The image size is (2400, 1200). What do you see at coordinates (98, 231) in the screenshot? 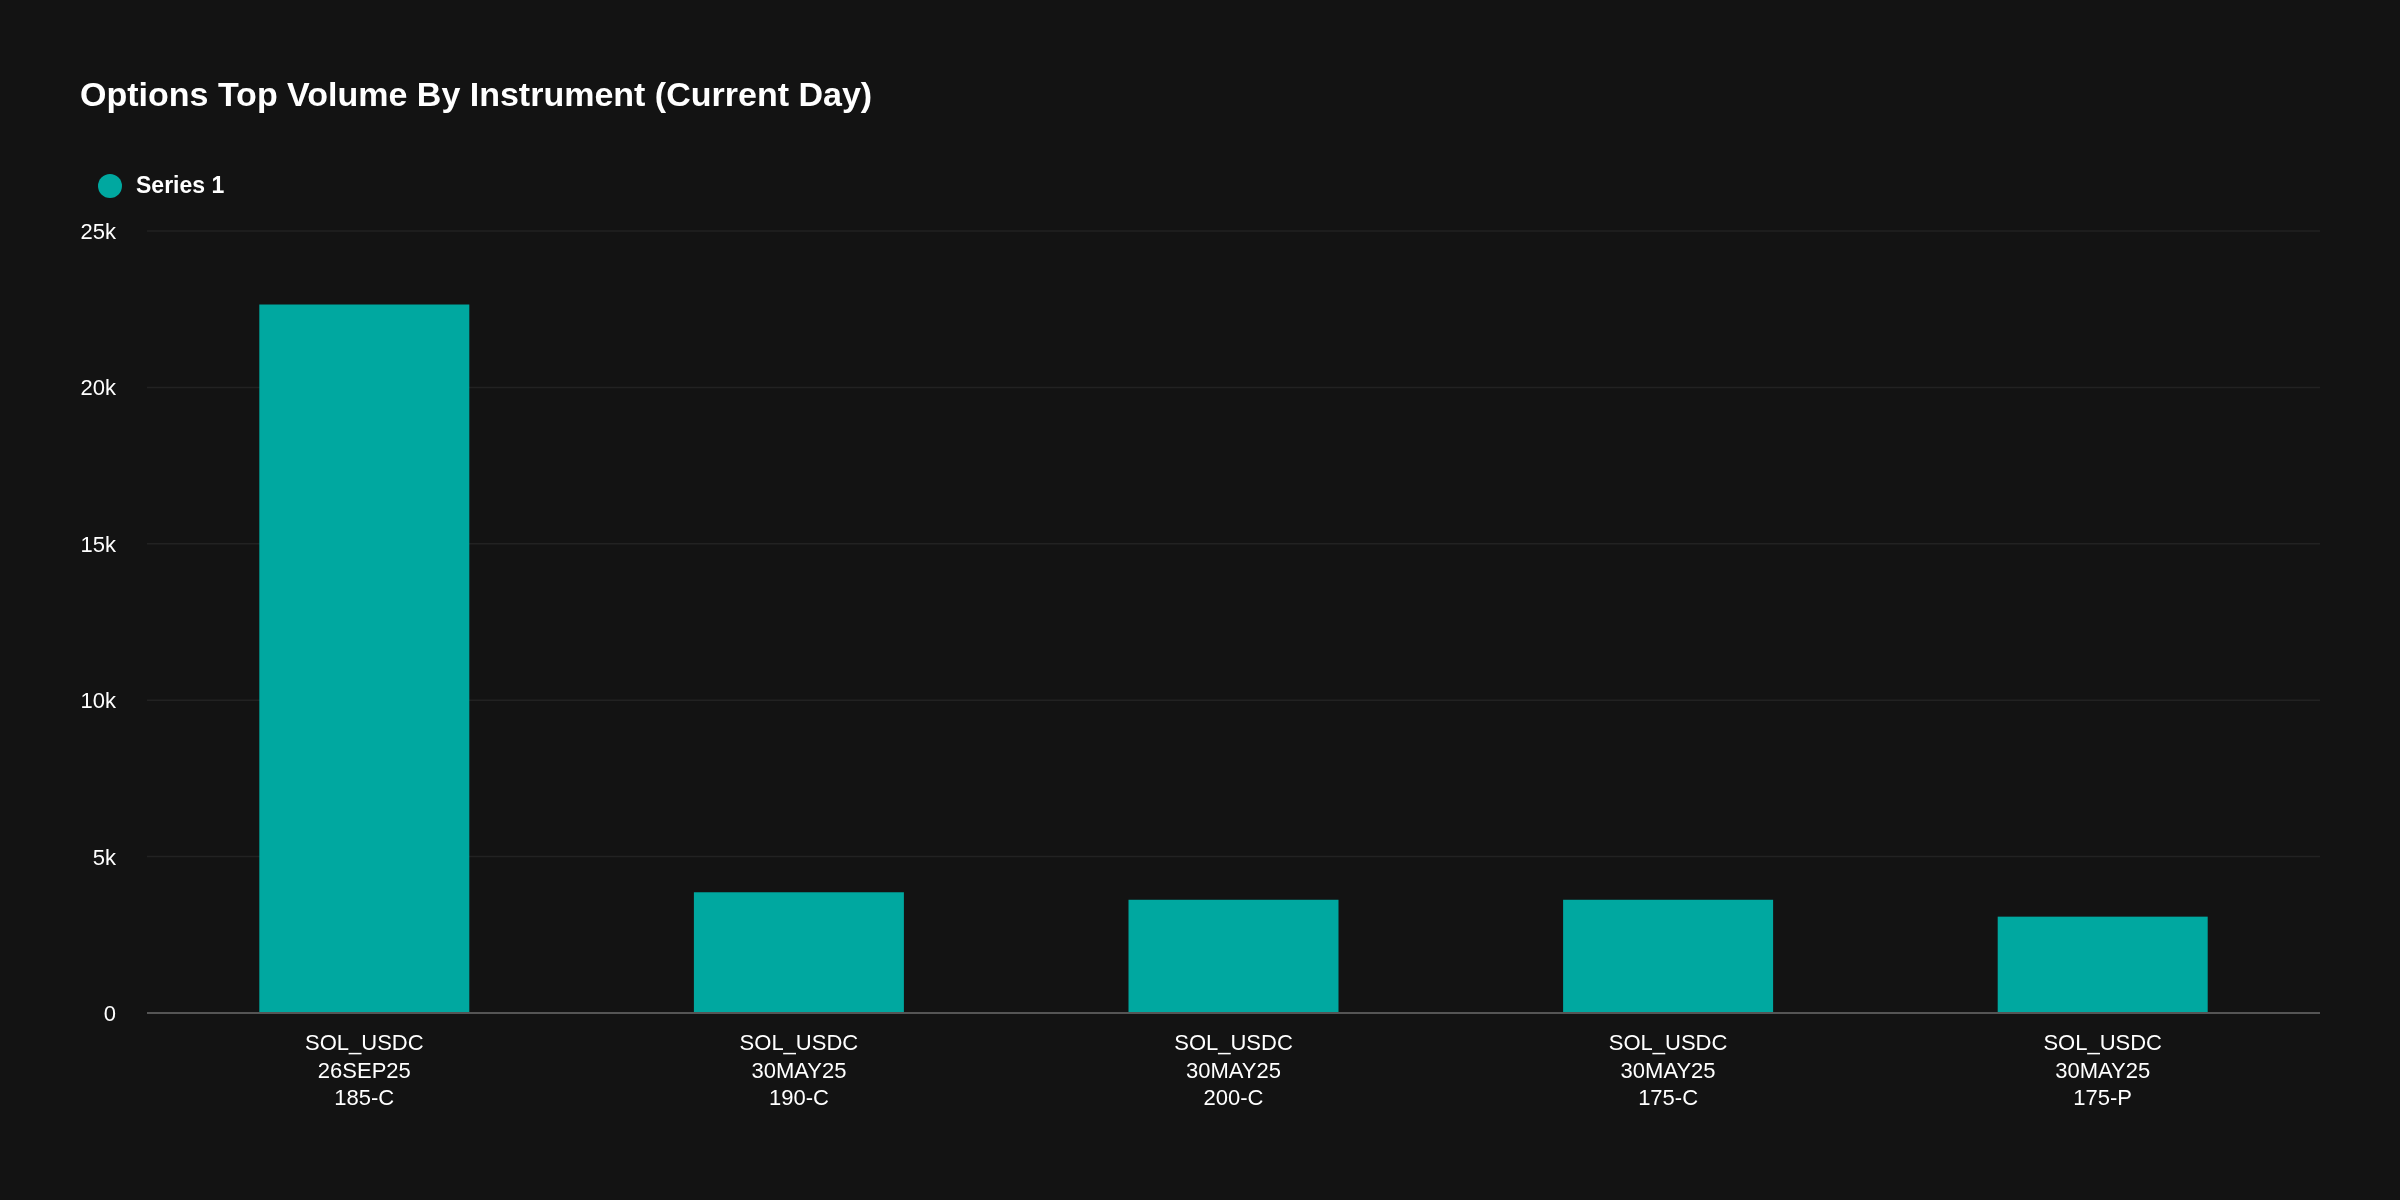
I see `y-tick-label: 25k` at bounding box center [98, 231].